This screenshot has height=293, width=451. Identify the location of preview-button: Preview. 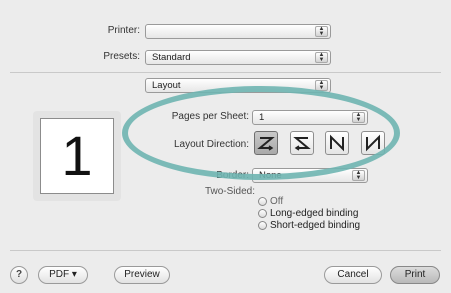
(142, 275).